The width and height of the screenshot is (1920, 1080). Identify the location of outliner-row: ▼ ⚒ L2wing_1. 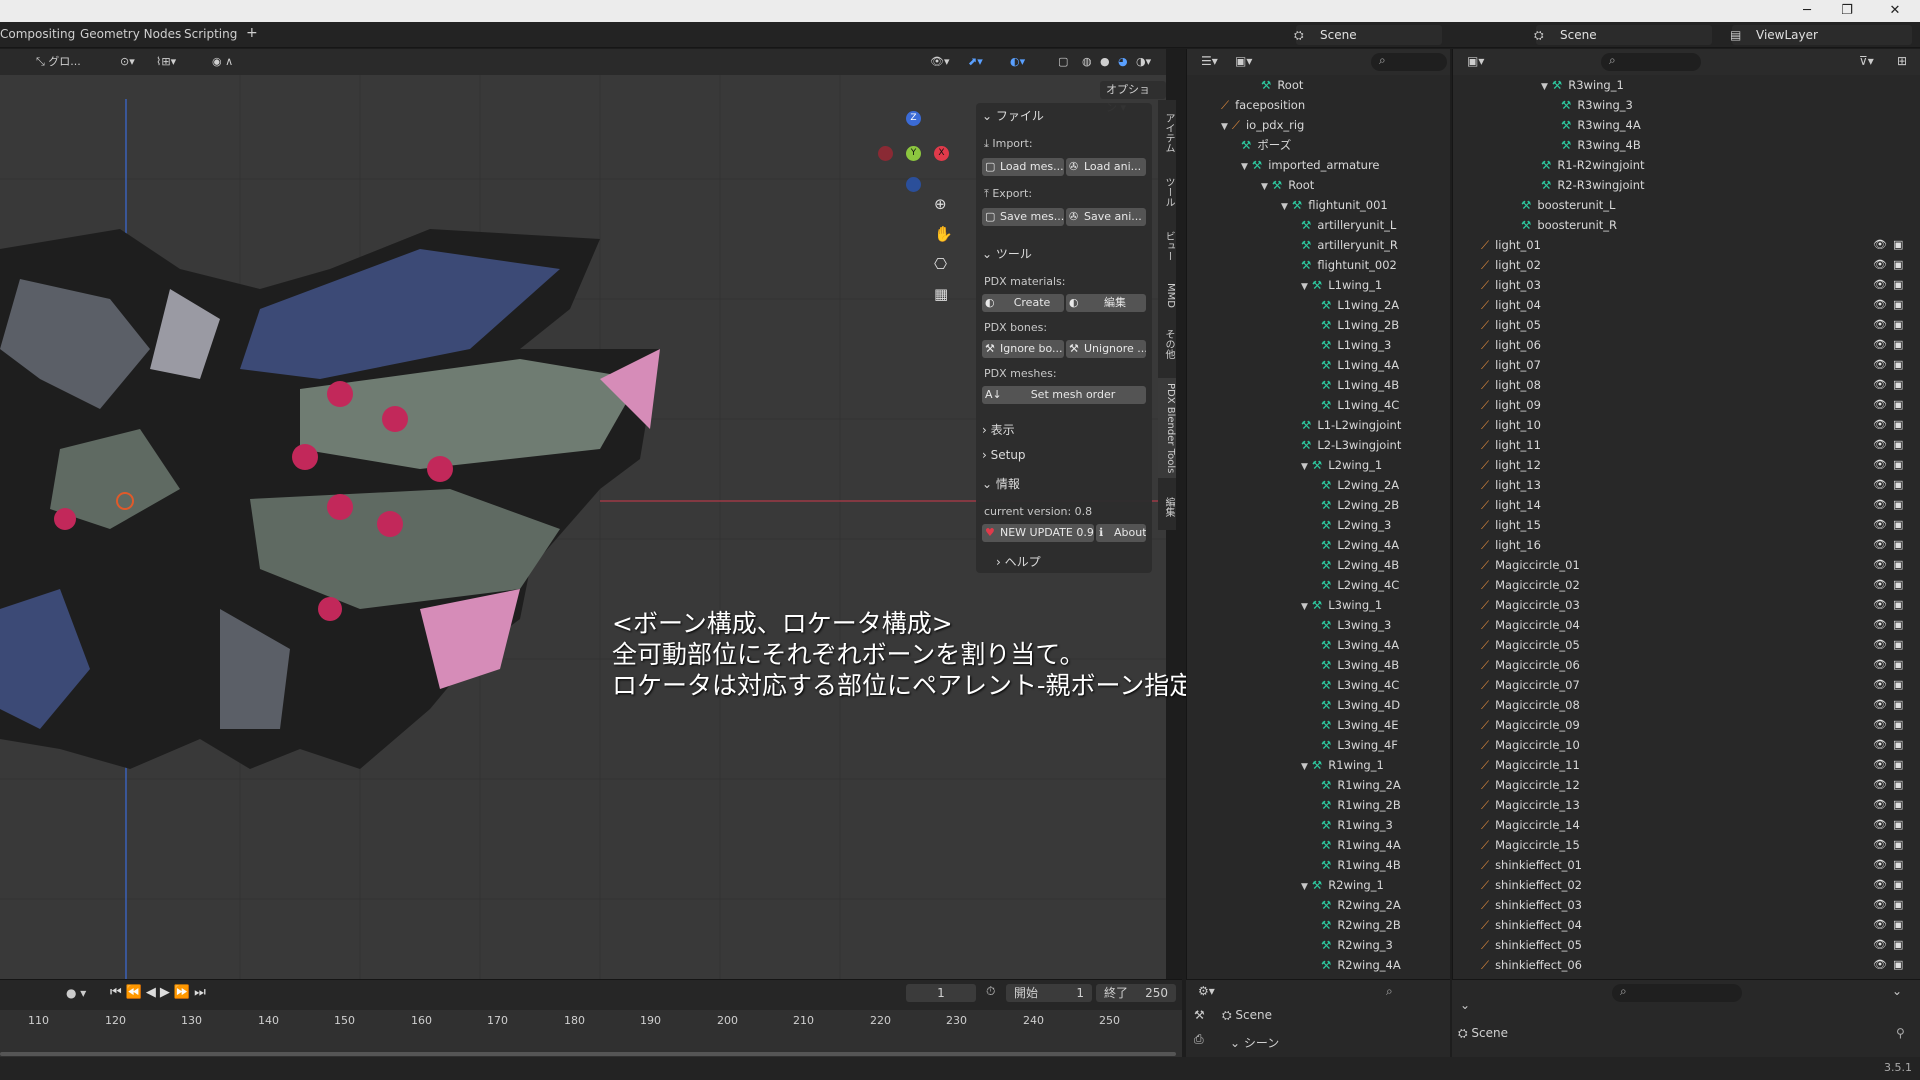
(1341, 465).